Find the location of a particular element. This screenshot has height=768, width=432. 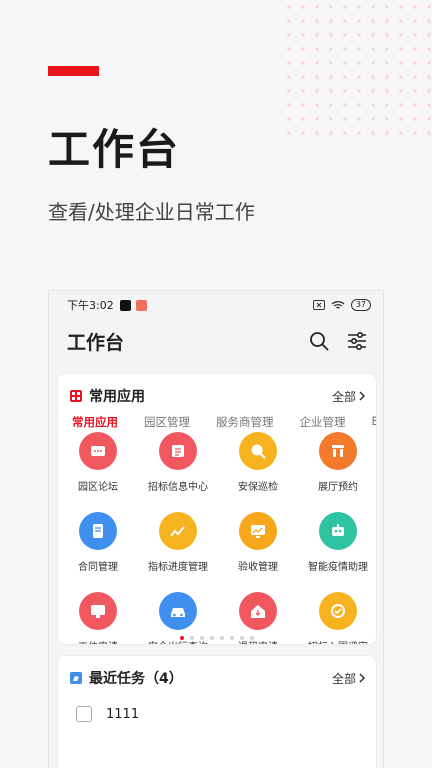

app-item-0: 园区论坛 is located at coordinates (98, 466).